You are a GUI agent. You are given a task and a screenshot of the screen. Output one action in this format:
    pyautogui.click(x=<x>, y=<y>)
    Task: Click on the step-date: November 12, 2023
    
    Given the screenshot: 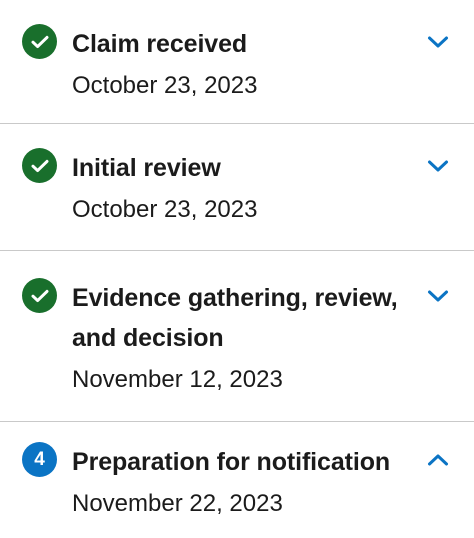 What is the action you would take?
    pyautogui.click(x=177, y=379)
    